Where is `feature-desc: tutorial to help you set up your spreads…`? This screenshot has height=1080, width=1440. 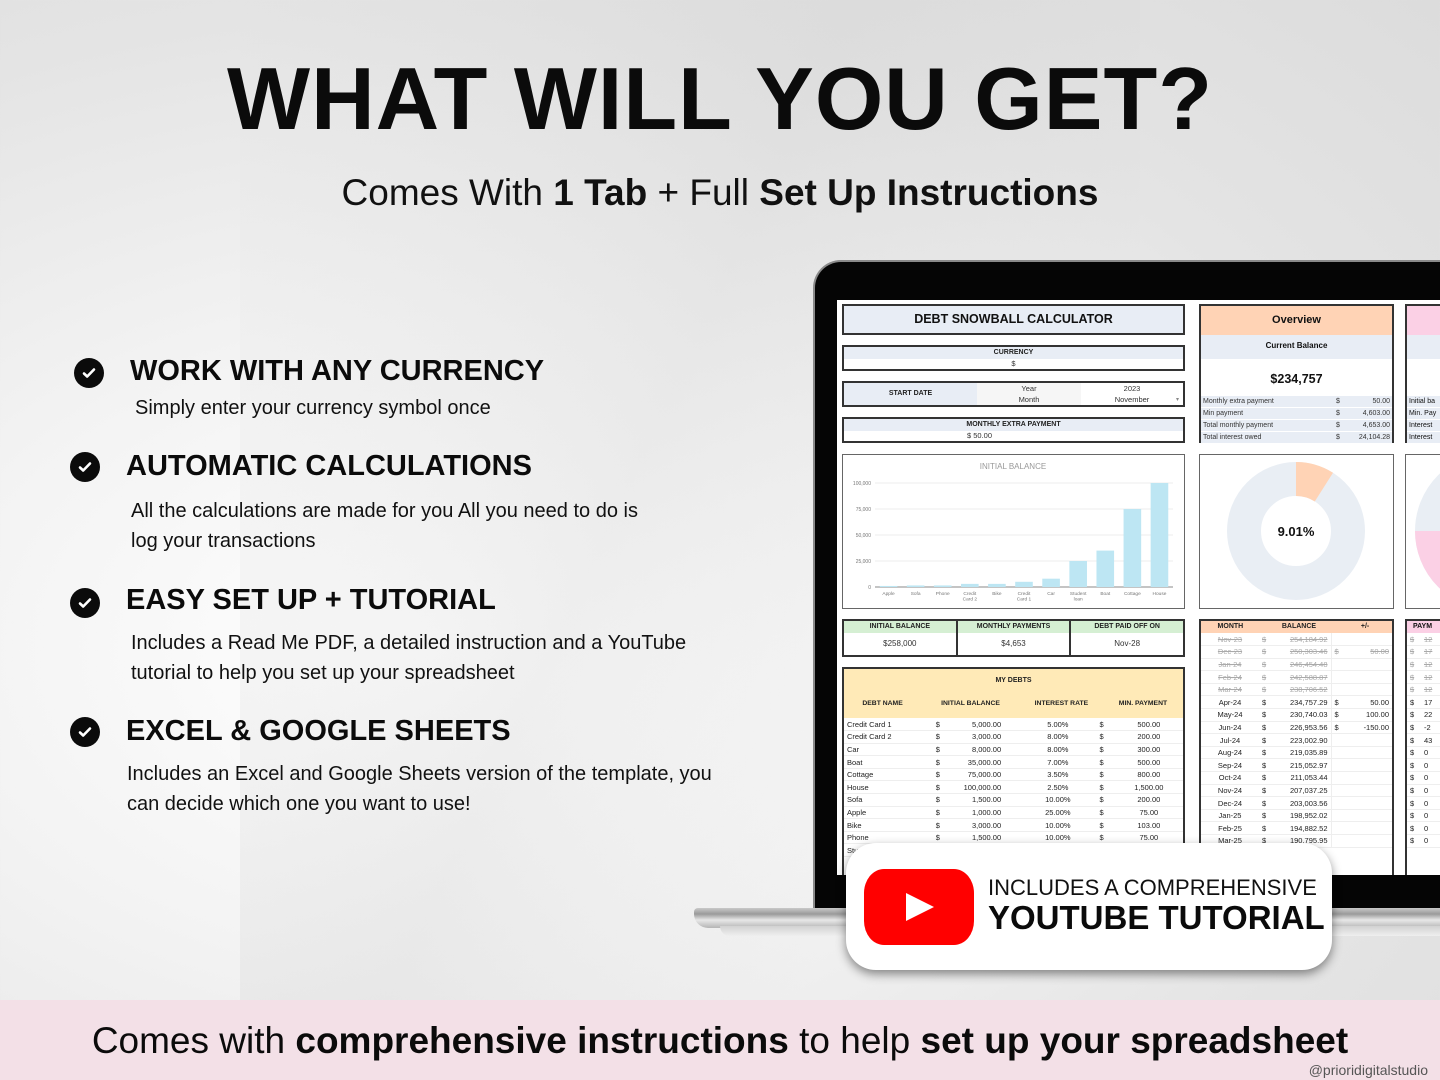
feature-desc: tutorial to help you set up your spreads… is located at coordinates (323, 673).